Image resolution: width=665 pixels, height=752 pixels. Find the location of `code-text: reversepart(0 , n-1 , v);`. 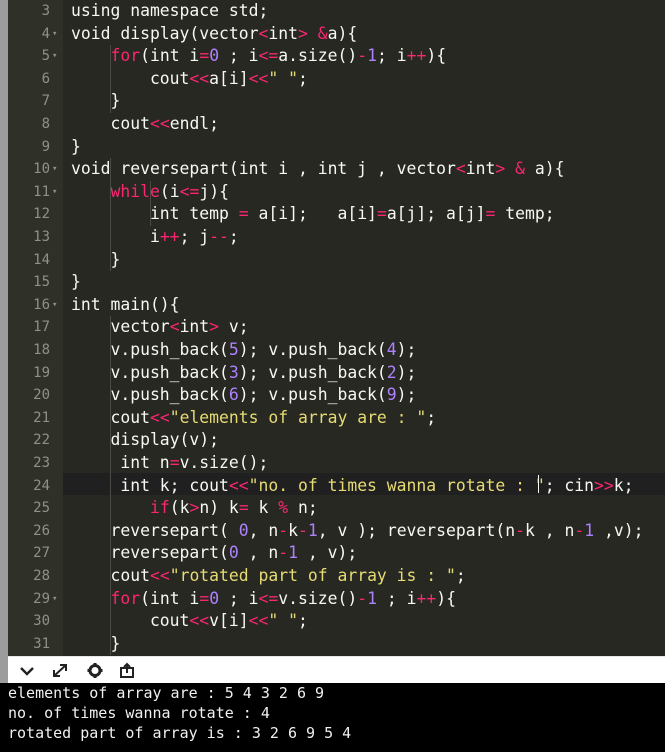

code-text: reversepart(0 , n-1 , v); is located at coordinates (214, 553).